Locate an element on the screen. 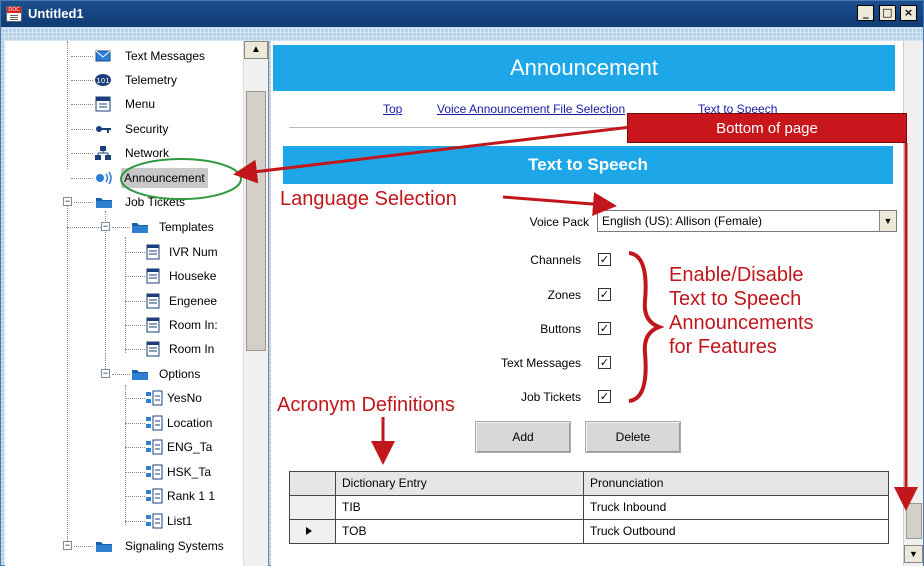 This screenshot has width=924, height=566. chevron-down-icon: ▼ is located at coordinates (887, 221).